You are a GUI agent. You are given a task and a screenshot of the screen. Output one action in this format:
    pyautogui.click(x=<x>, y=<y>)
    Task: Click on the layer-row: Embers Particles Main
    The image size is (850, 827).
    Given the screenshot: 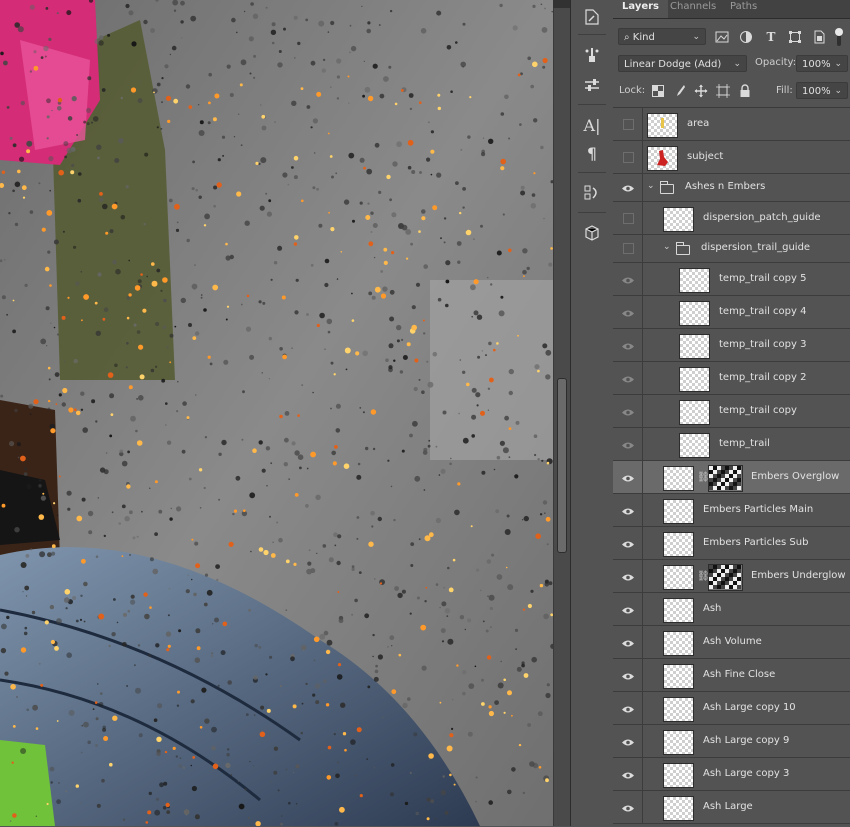 What is the action you would take?
    pyautogui.click(x=731, y=510)
    